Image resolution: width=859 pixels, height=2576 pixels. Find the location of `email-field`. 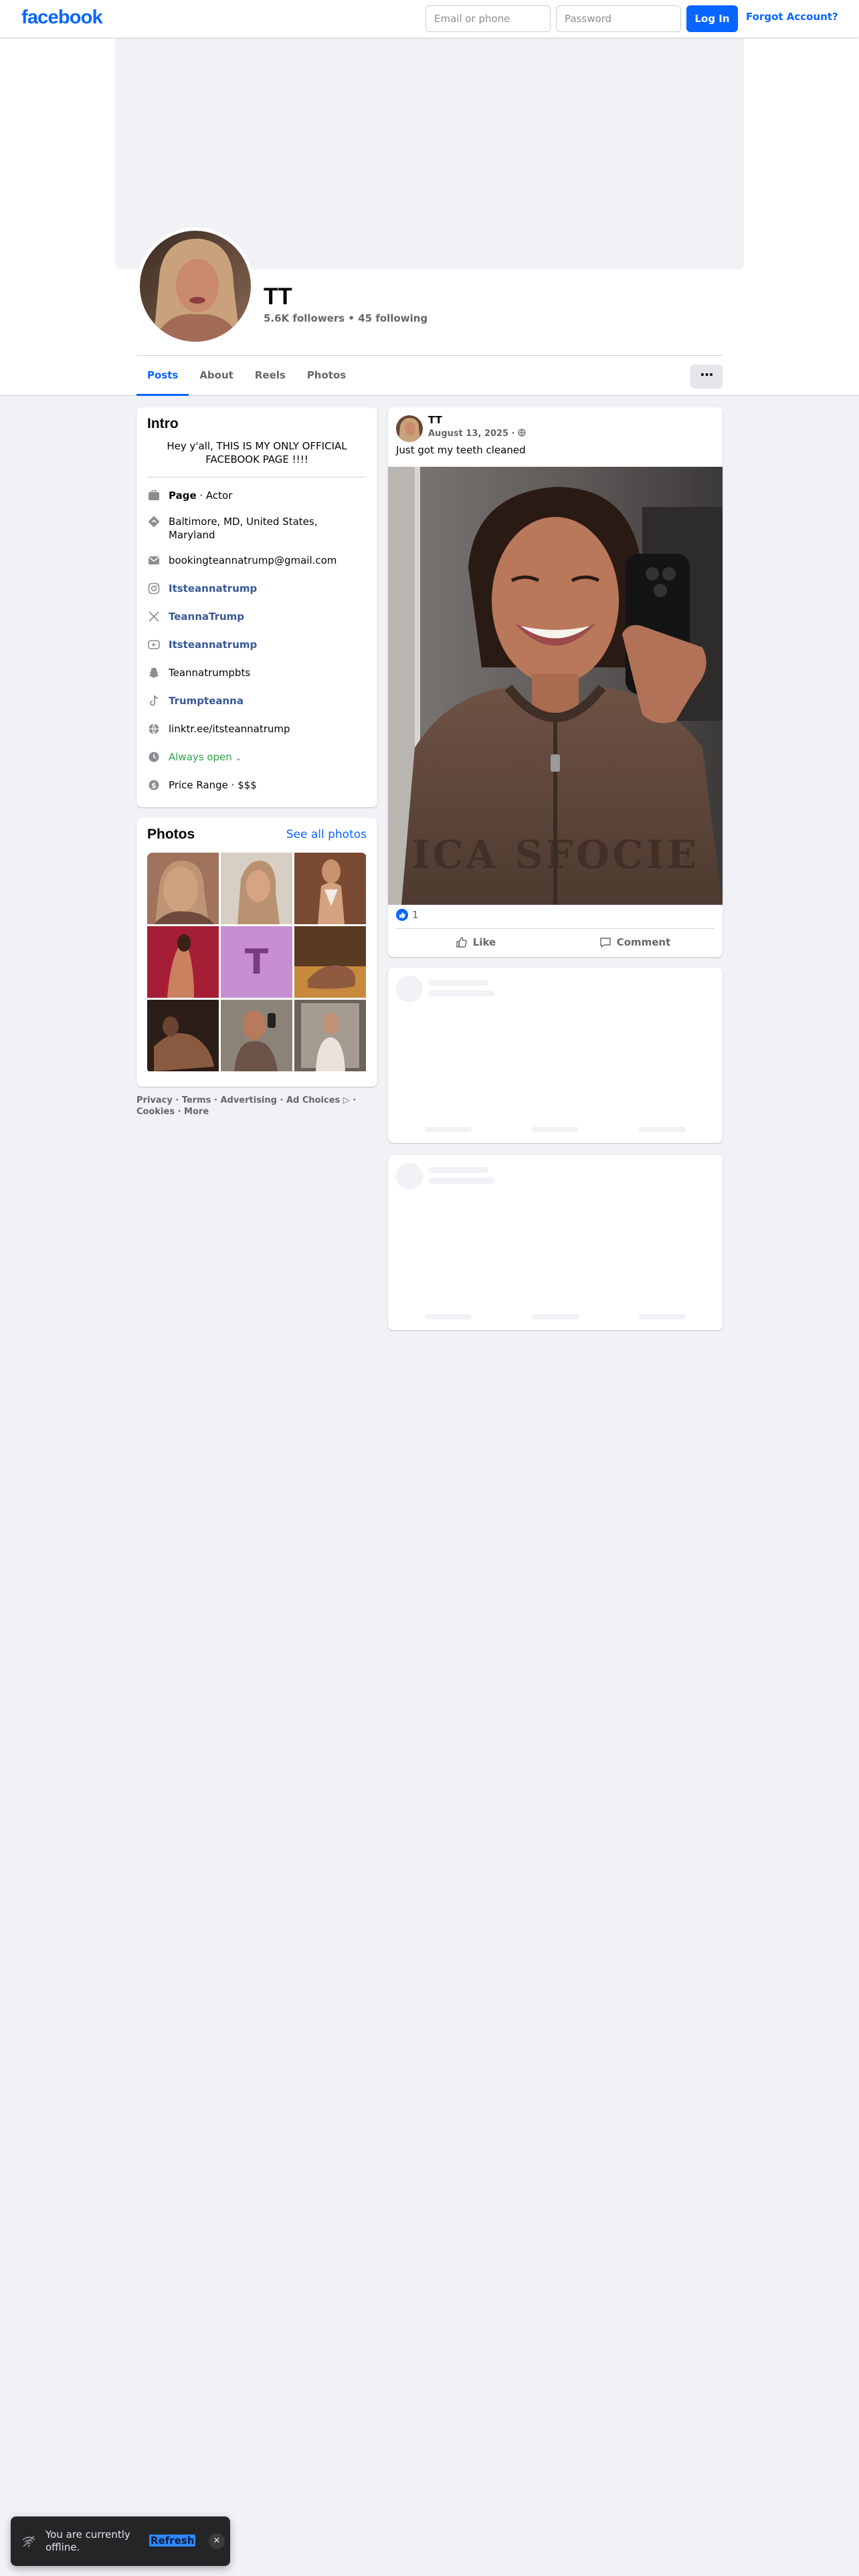

email-field is located at coordinates (488, 18).